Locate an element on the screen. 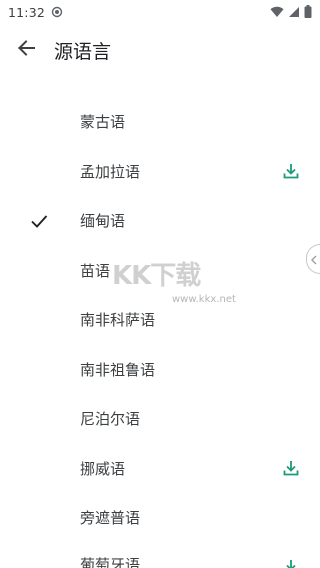 The height and width of the screenshot is (568, 320). list-item: 尼泊尔语 is located at coordinates (160, 419).